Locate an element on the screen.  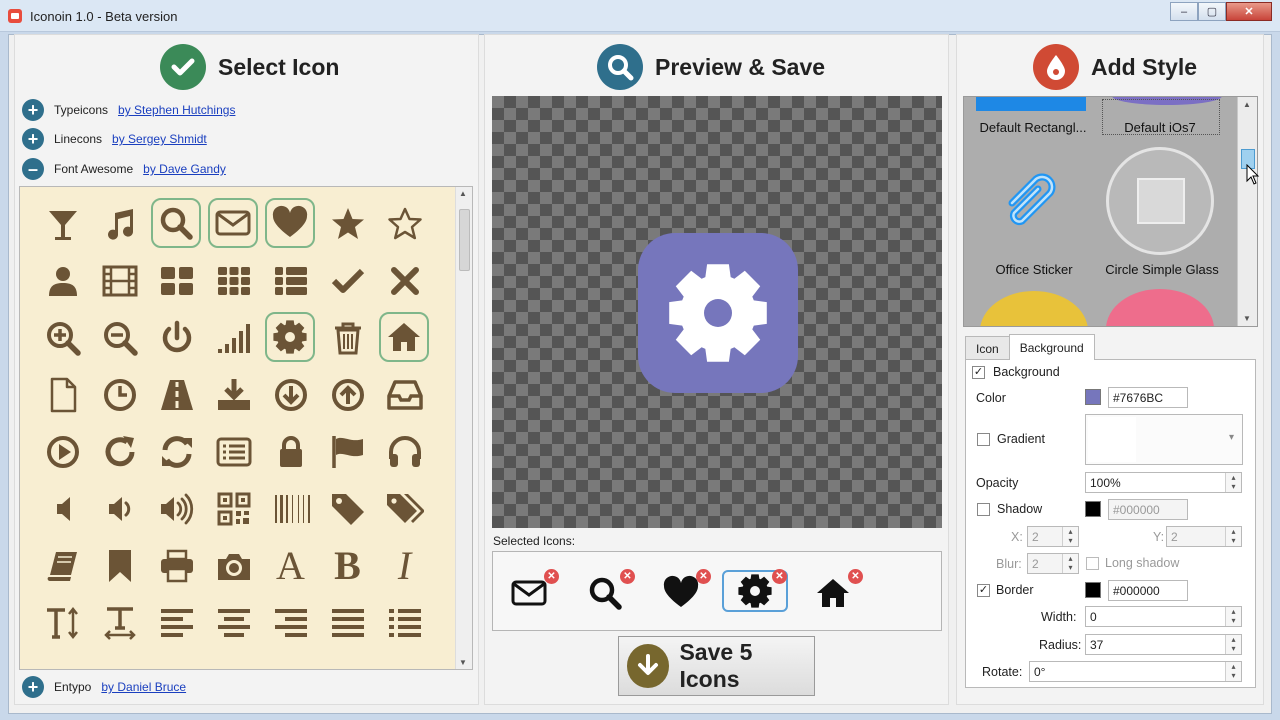
style-label: Default iOs7 is located at coordinates (1160, 127).